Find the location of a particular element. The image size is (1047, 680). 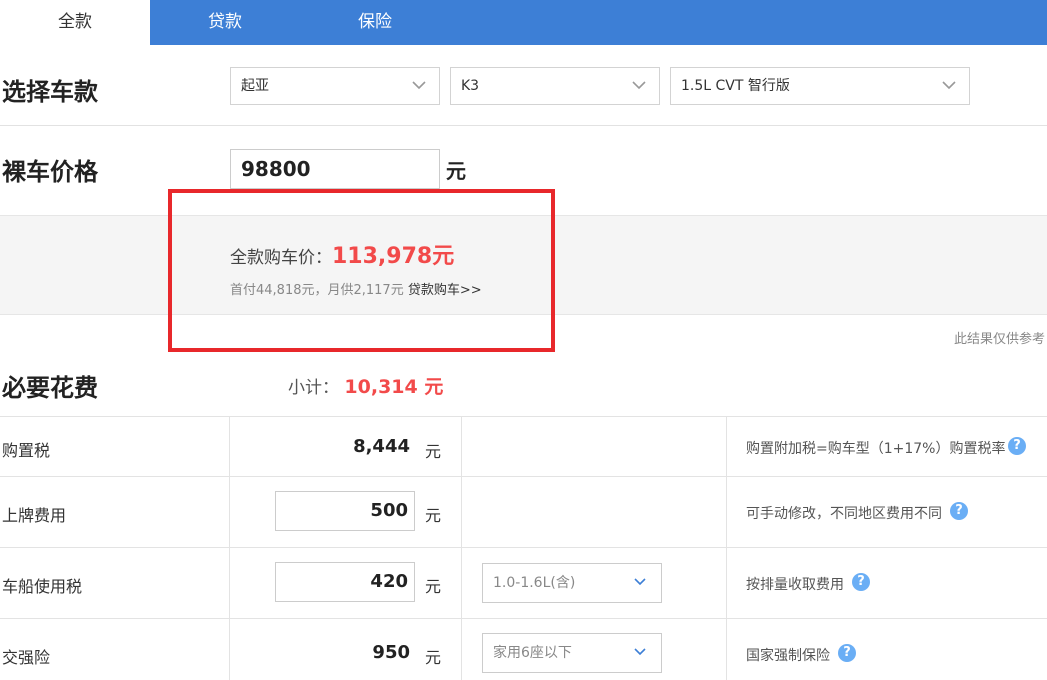

divider is located at coordinates (523, 125).